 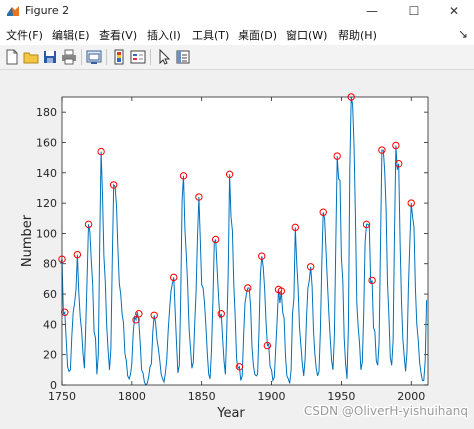 I want to click on menu-insert: 插入(I), so click(x=164, y=35).